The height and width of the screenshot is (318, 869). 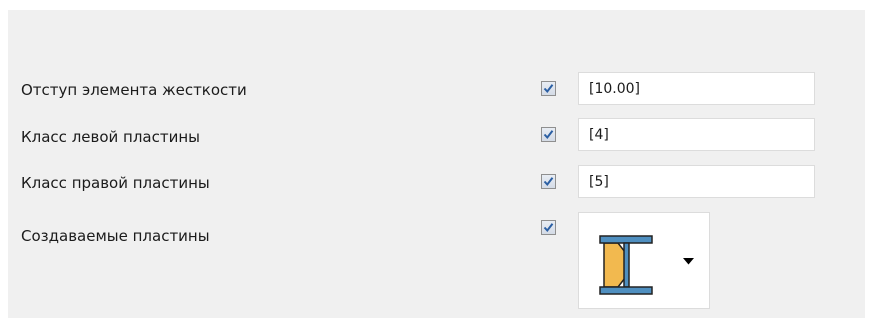 I want to click on right-plate-class-checkbox, so click(x=548, y=181).